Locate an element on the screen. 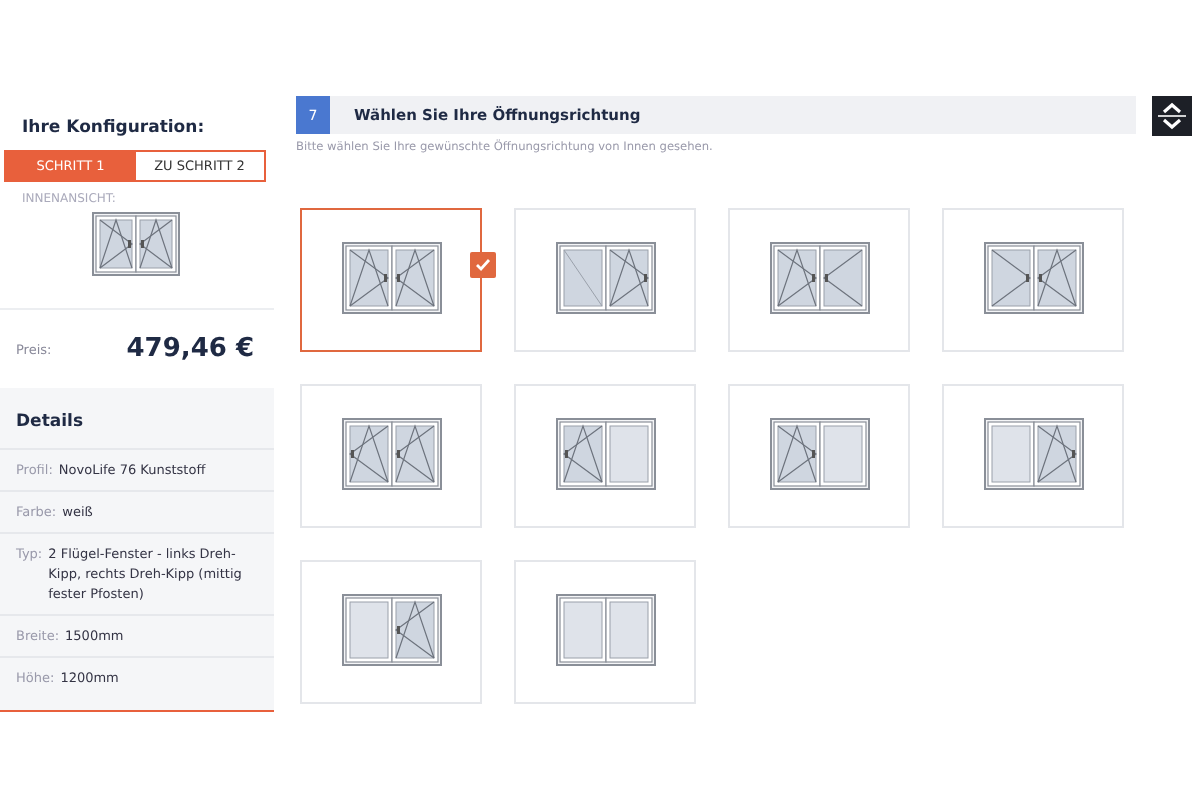 The width and height of the screenshot is (1200, 800). sidebar-title: Ihre Konfiguration: is located at coordinates (114, 128).